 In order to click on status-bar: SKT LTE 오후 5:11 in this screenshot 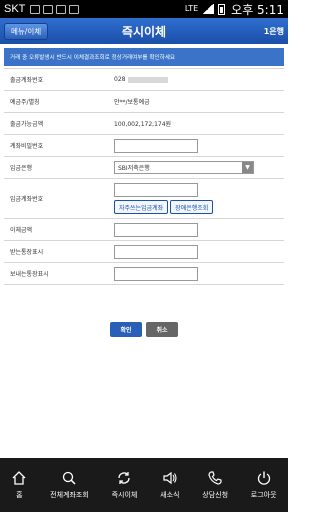, I will do `click(144, 9)`.